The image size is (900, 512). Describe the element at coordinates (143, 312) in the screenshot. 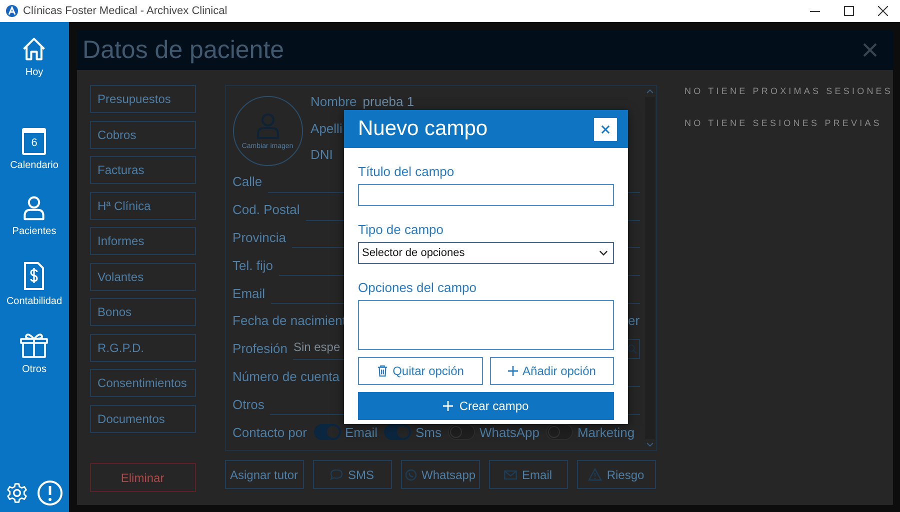

I see `section-button: Bonos` at that location.